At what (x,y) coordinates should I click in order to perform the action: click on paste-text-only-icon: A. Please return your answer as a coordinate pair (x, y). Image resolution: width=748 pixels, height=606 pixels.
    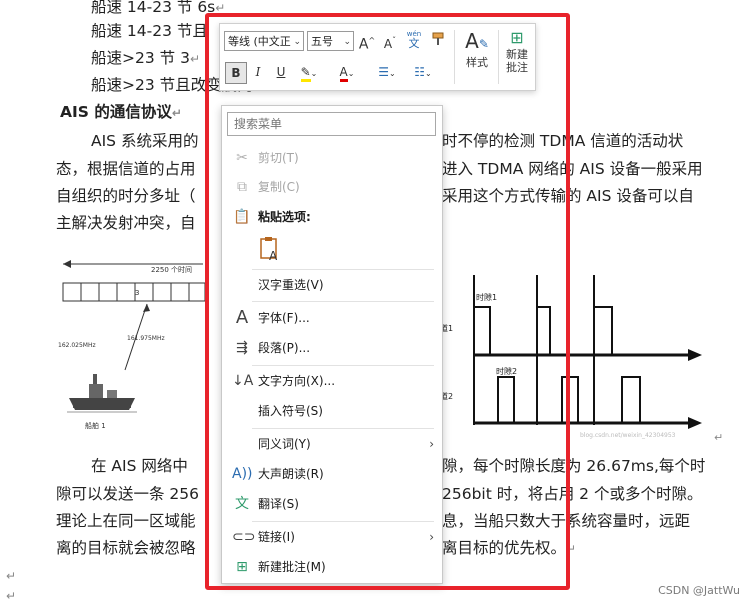
    Looking at the image, I should click on (269, 250).